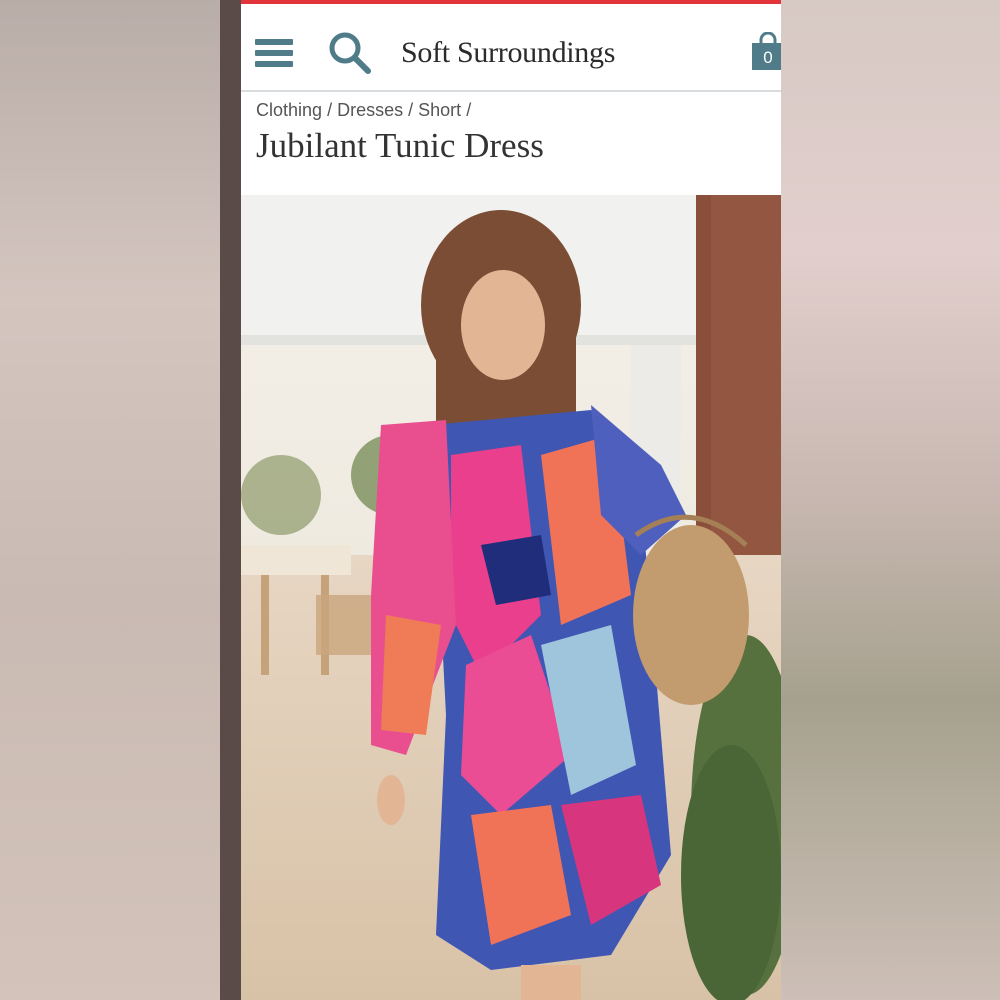  I want to click on search-icon, so click(350, 53).